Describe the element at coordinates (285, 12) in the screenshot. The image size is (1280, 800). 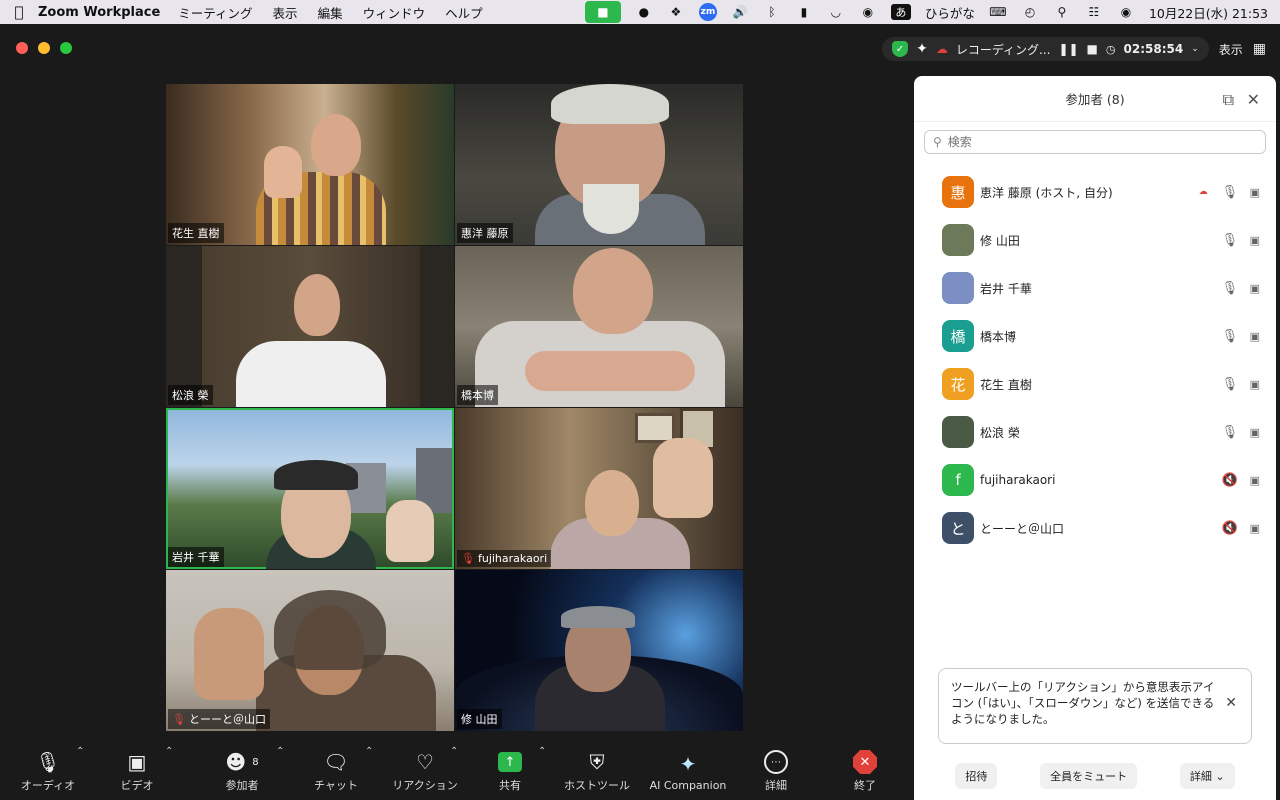
I see `menu-view: 表示` at that location.